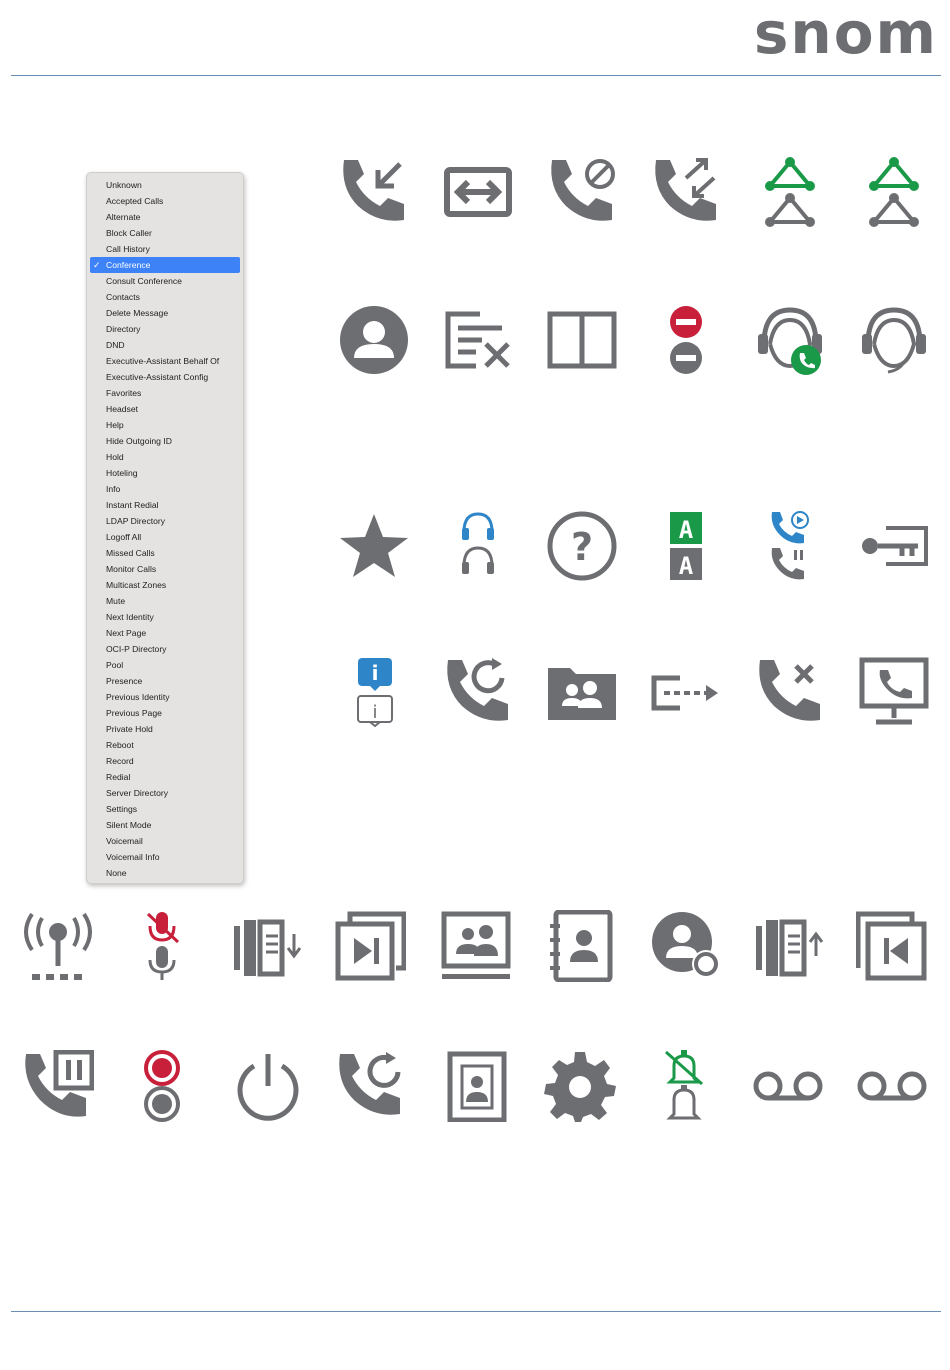 The height and width of the screenshot is (1370, 950). What do you see at coordinates (124, 393) in the screenshot?
I see `menu-item-label: Favorites` at bounding box center [124, 393].